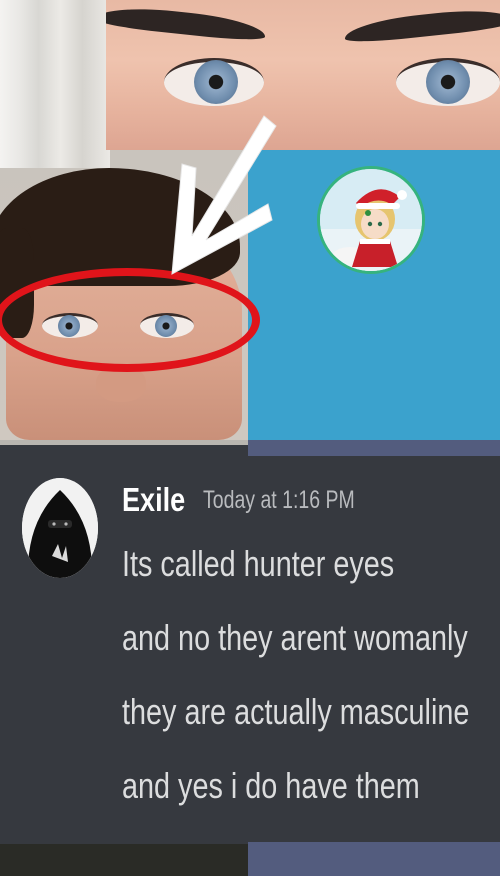 This screenshot has height=876, width=500. Describe the element at coordinates (130, 320) in the screenshot. I see `red-highlight-circle` at that location.